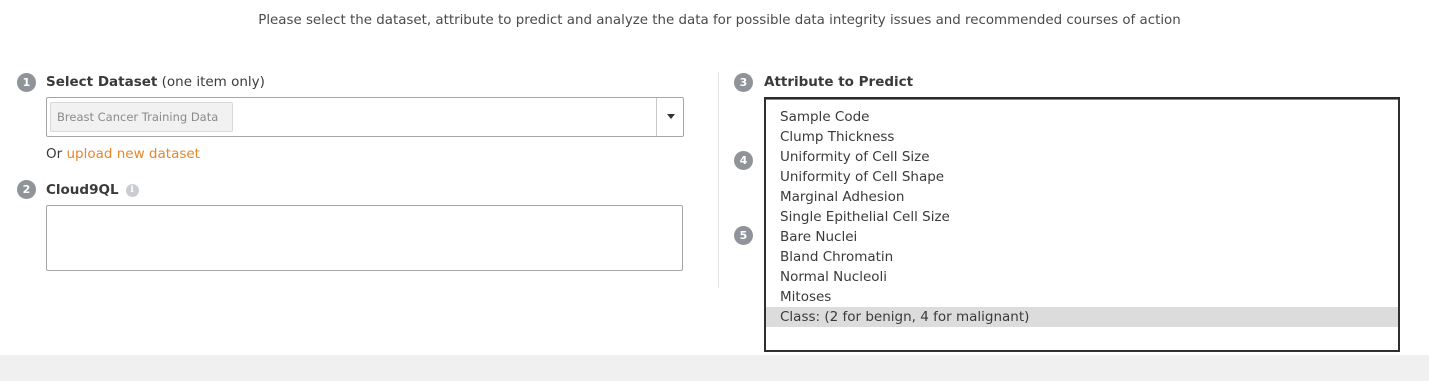 The width and height of the screenshot is (1429, 381). What do you see at coordinates (1082, 197) in the screenshot?
I see `attribute-option: Marginal Adhesion` at bounding box center [1082, 197].